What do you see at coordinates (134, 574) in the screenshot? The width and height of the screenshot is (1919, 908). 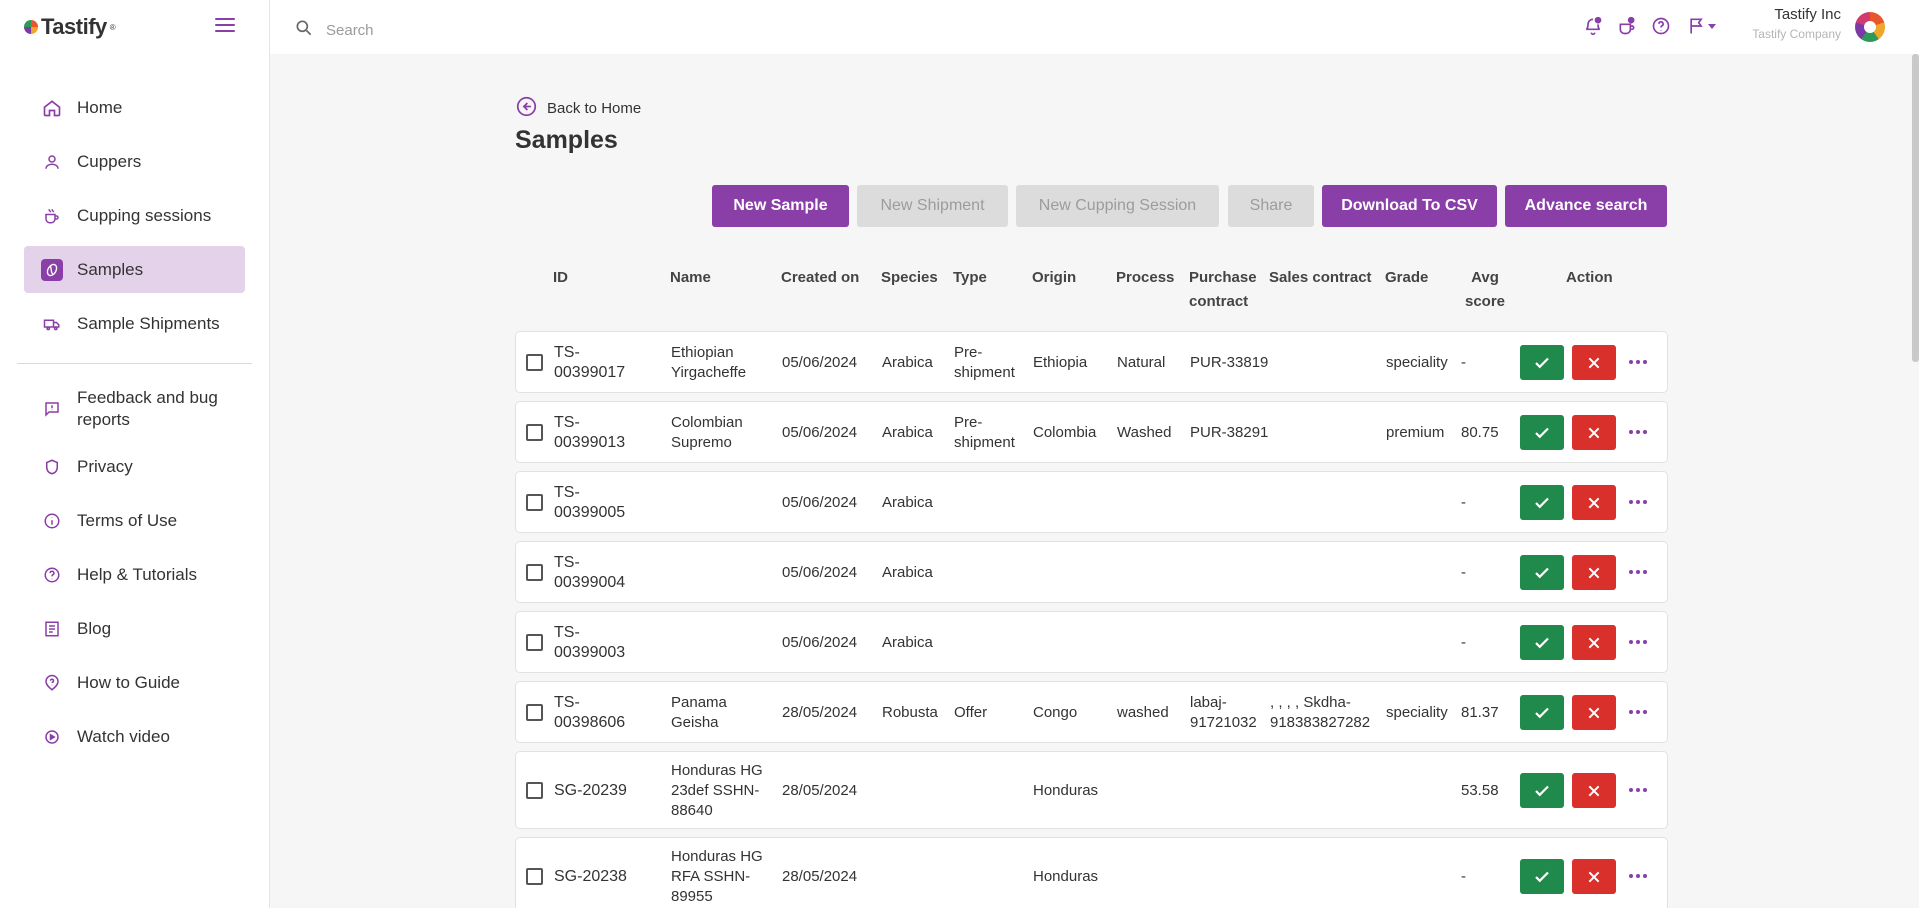 I see `sidebar-item-help: Help & Tutorials` at bounding box center [134, 574].